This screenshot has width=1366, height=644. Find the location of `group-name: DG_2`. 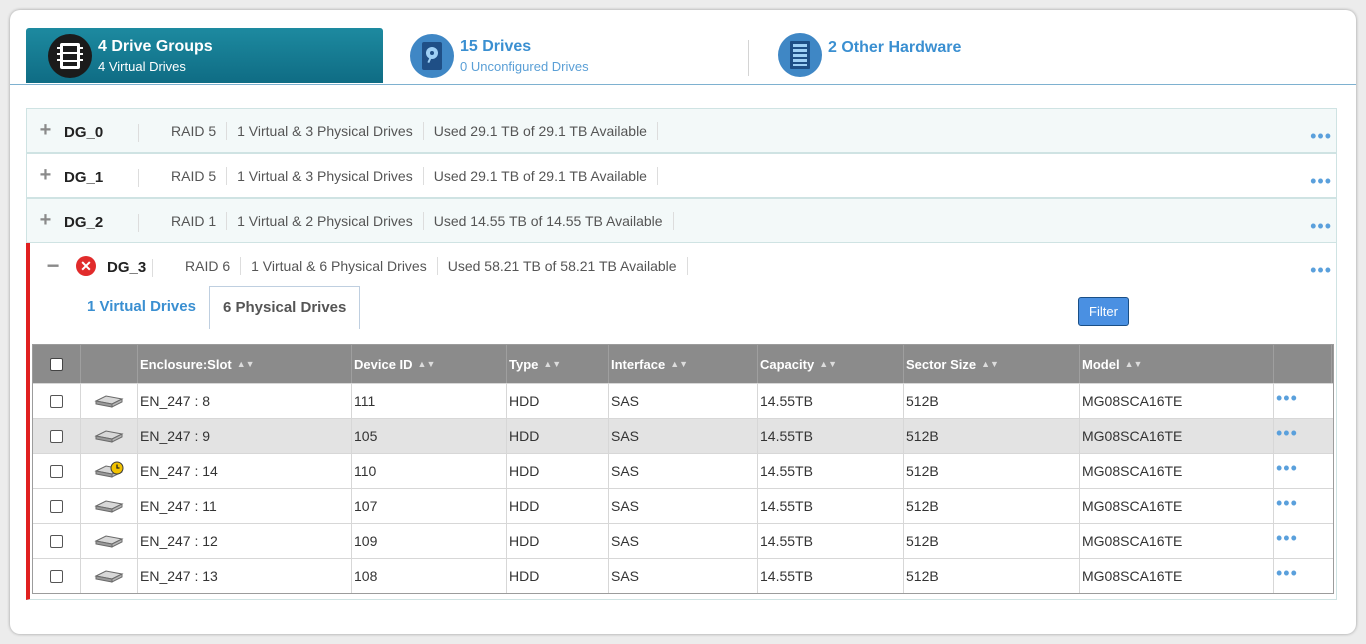

group-name: DG_2 is located at coordinates (101, 222).